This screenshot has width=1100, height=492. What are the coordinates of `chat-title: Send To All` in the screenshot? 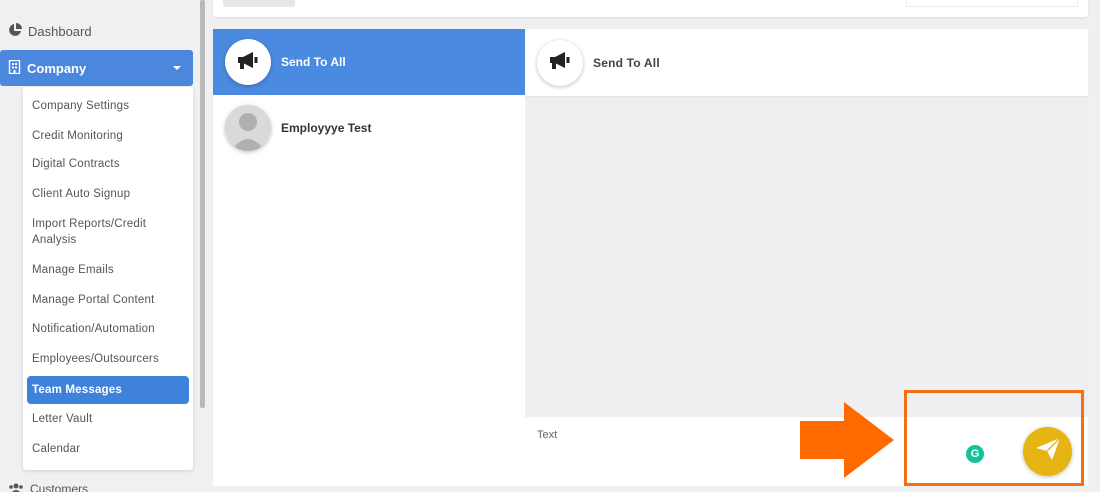 It's located at (626, 62).